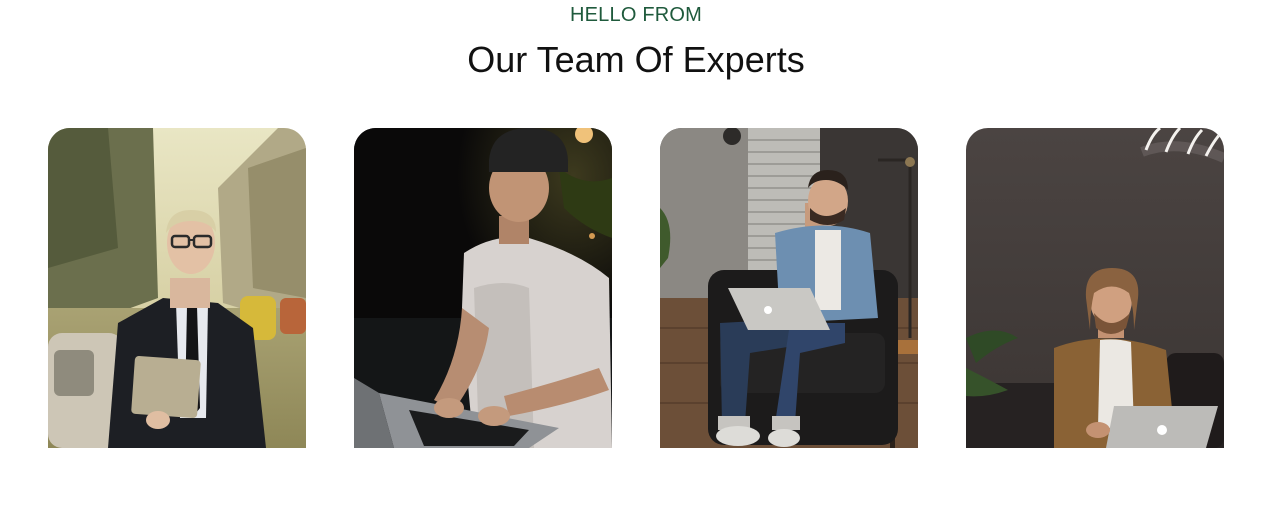 The width and height of the screenshot is (1272, 522). What do you see at coordinates (636, 59) in the screenshot?
I see `section-title: Our Team Of Experts` at bounding box center [636, 59].